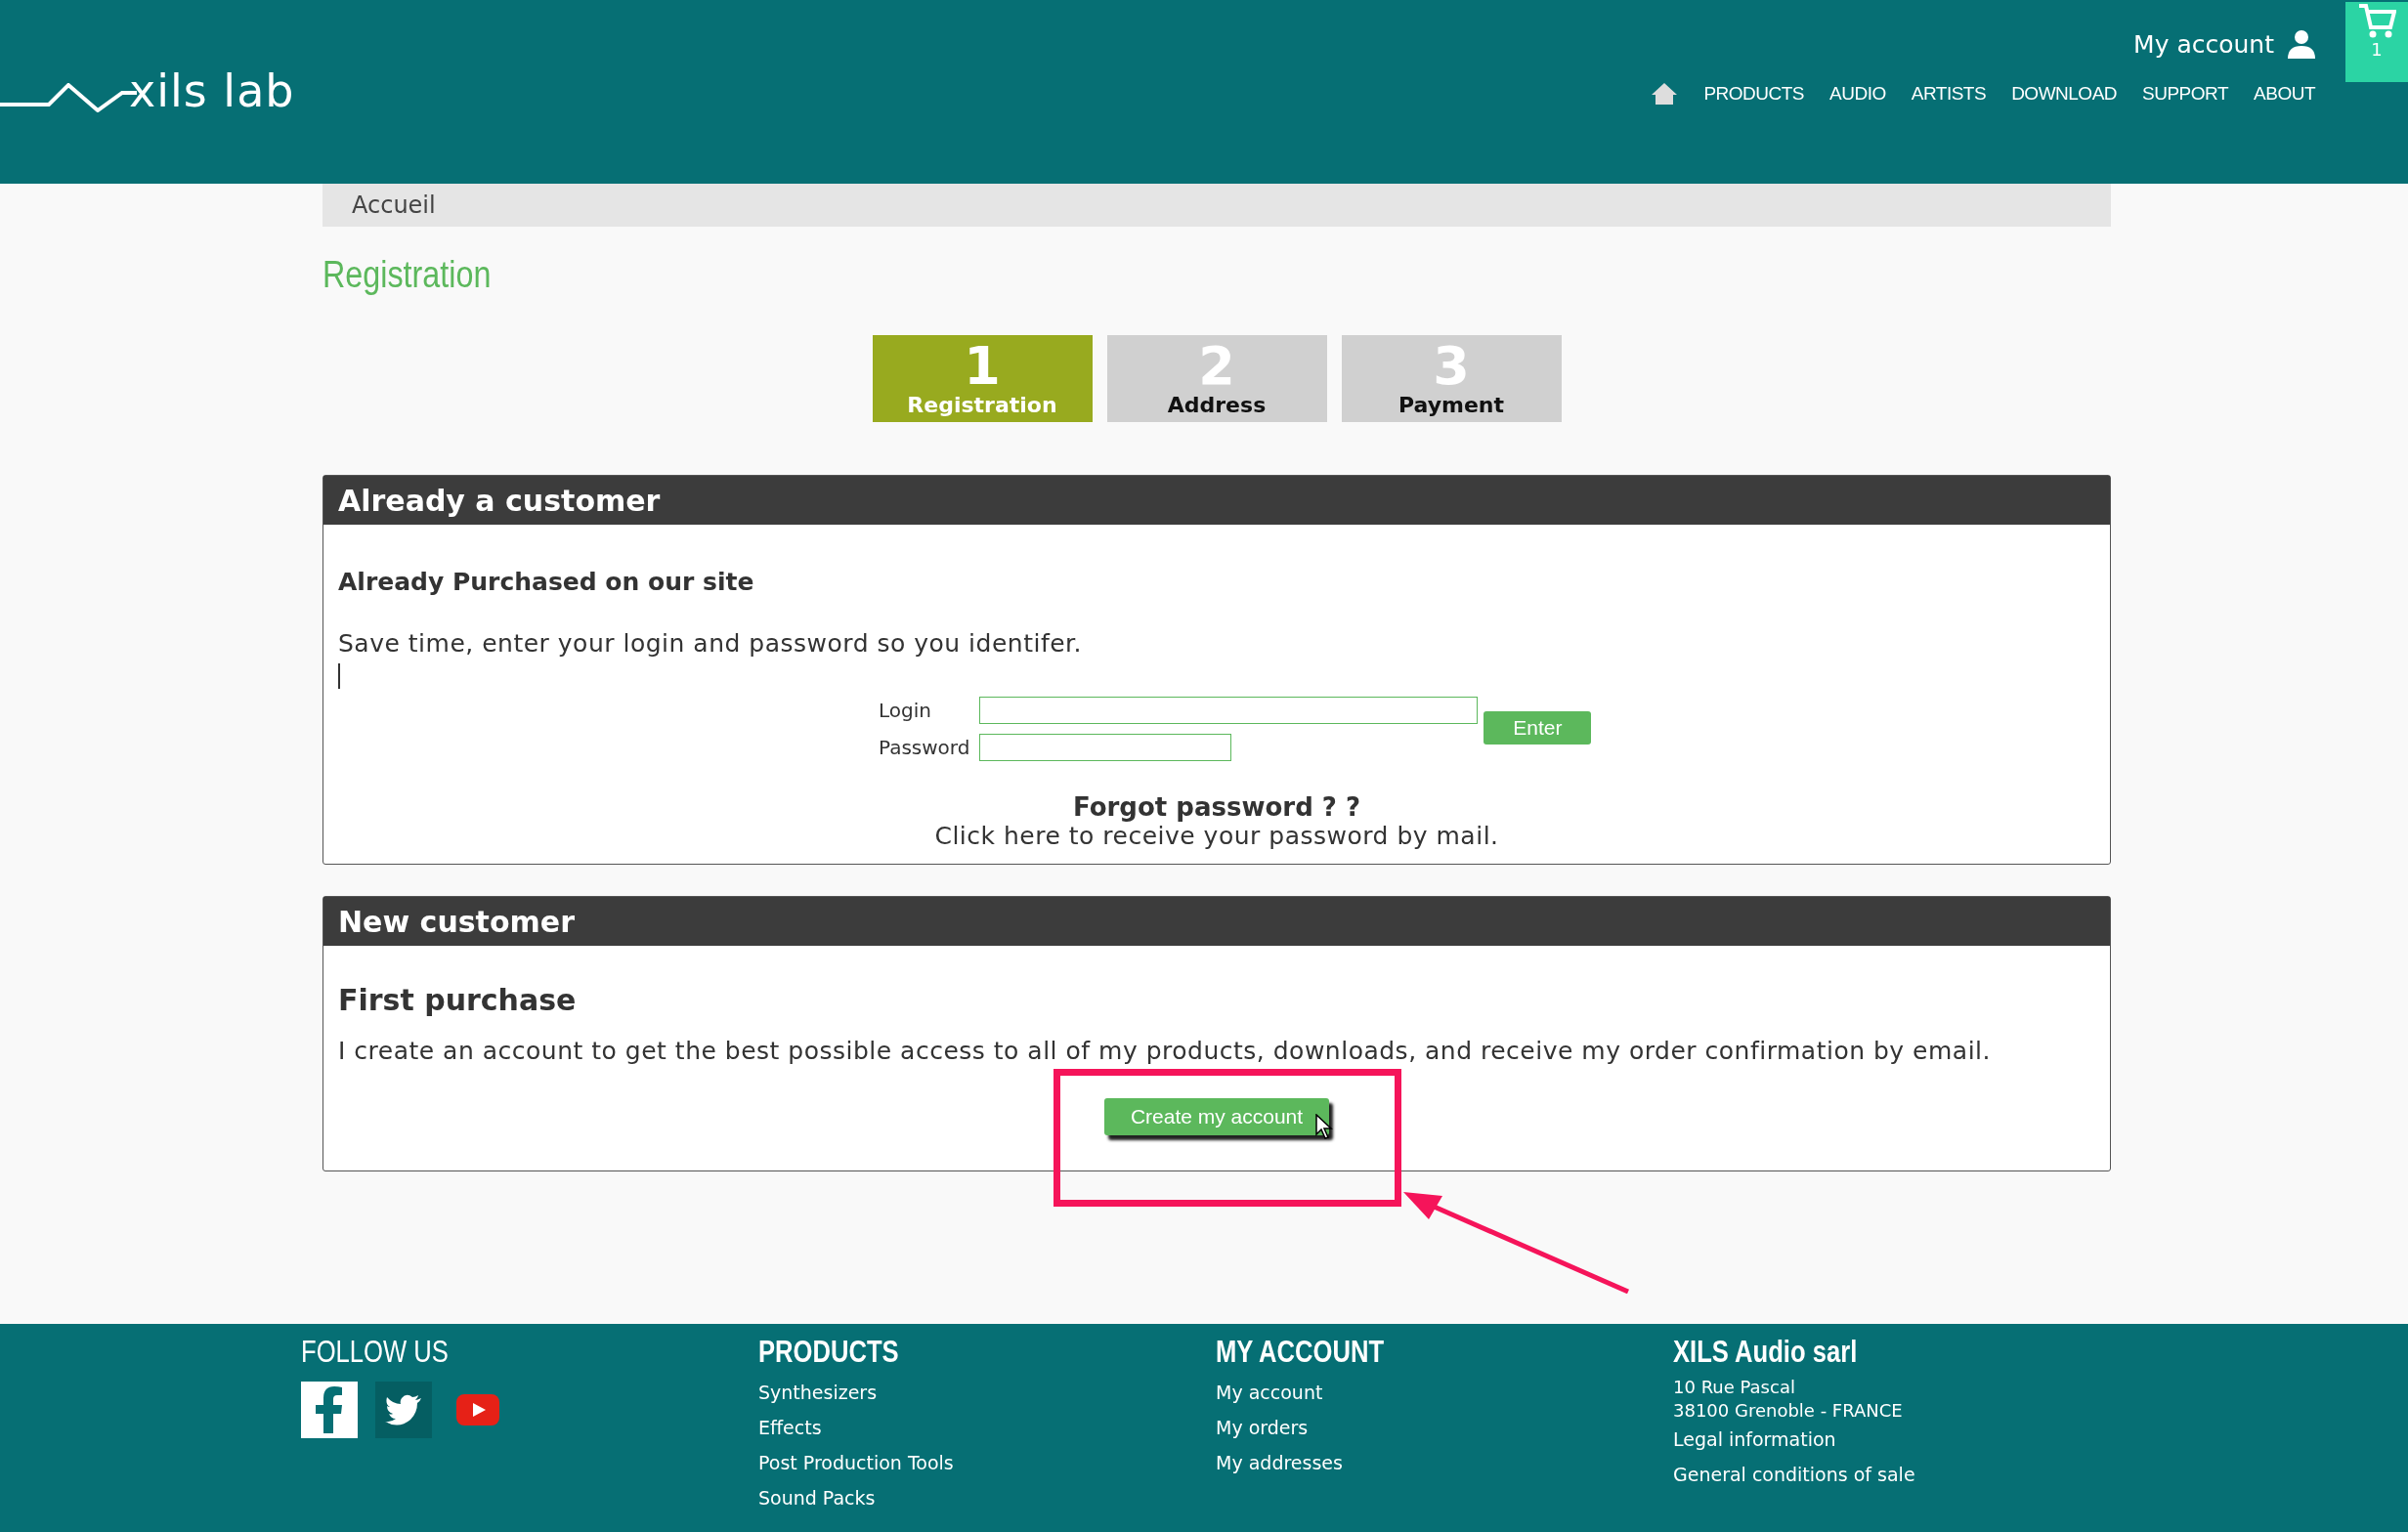  I want to click on step-number: 1, so click(982, 366).